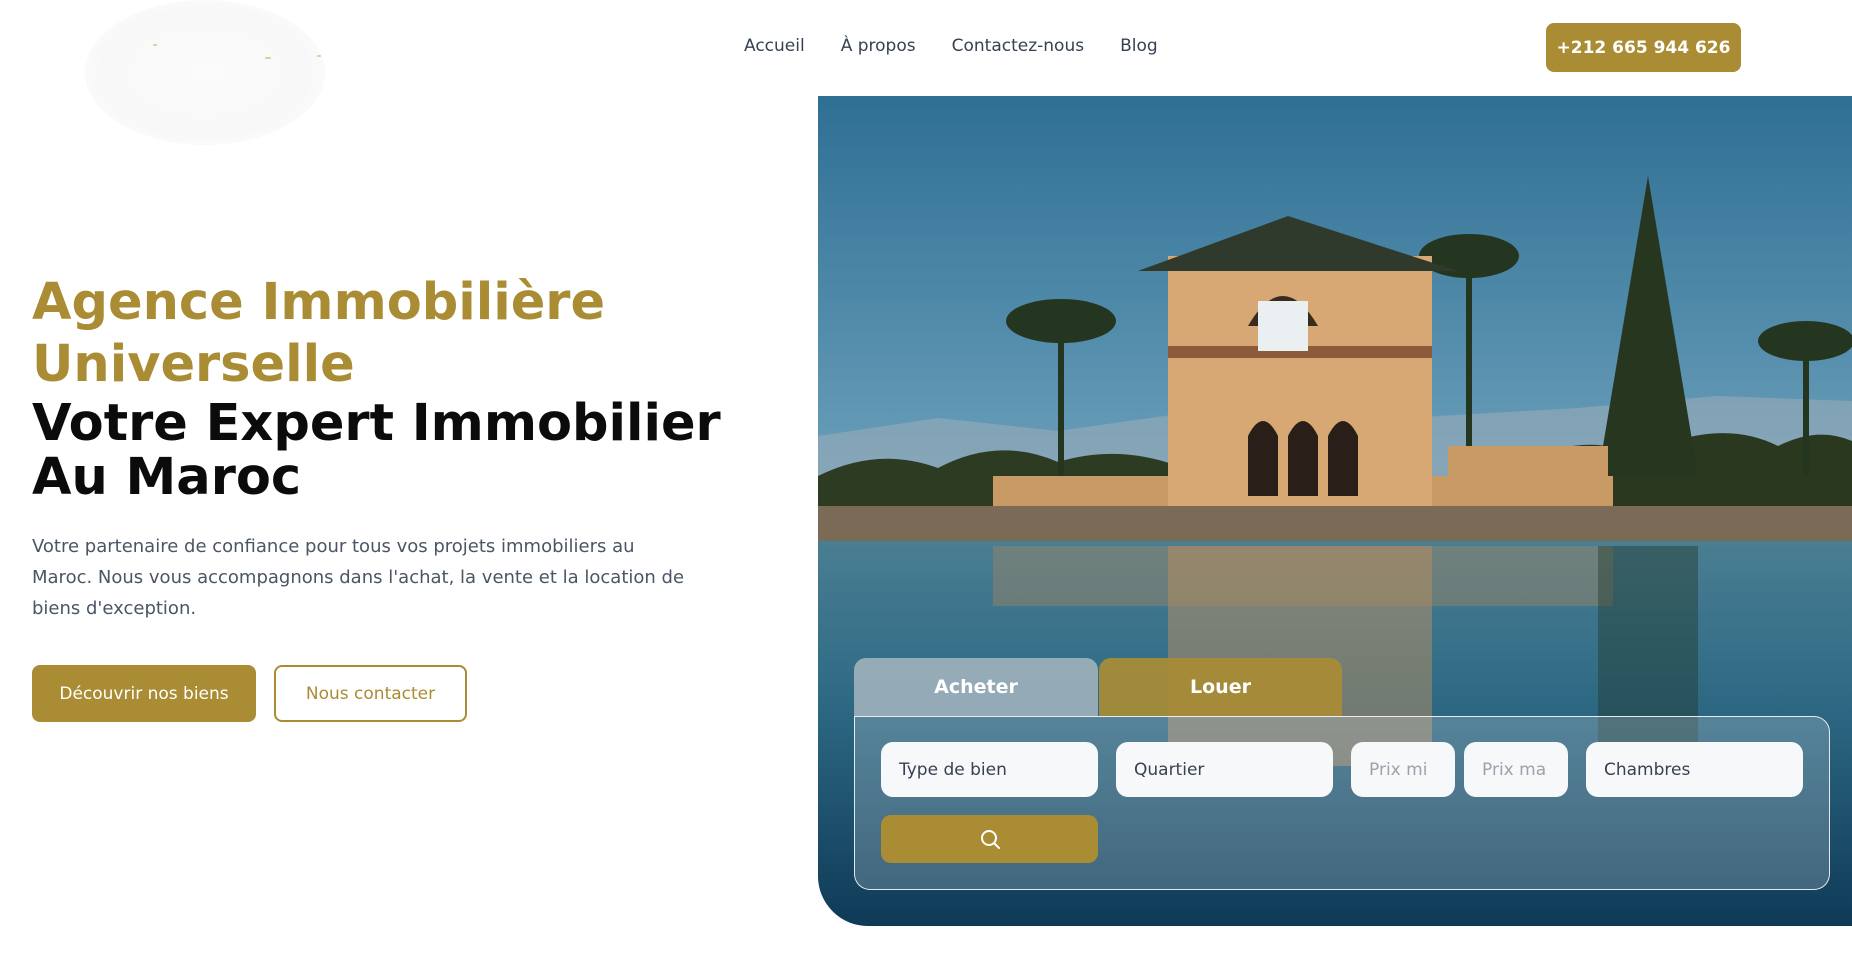  I want to click on bedrooms-select: Chambres, so click(1694, 769).